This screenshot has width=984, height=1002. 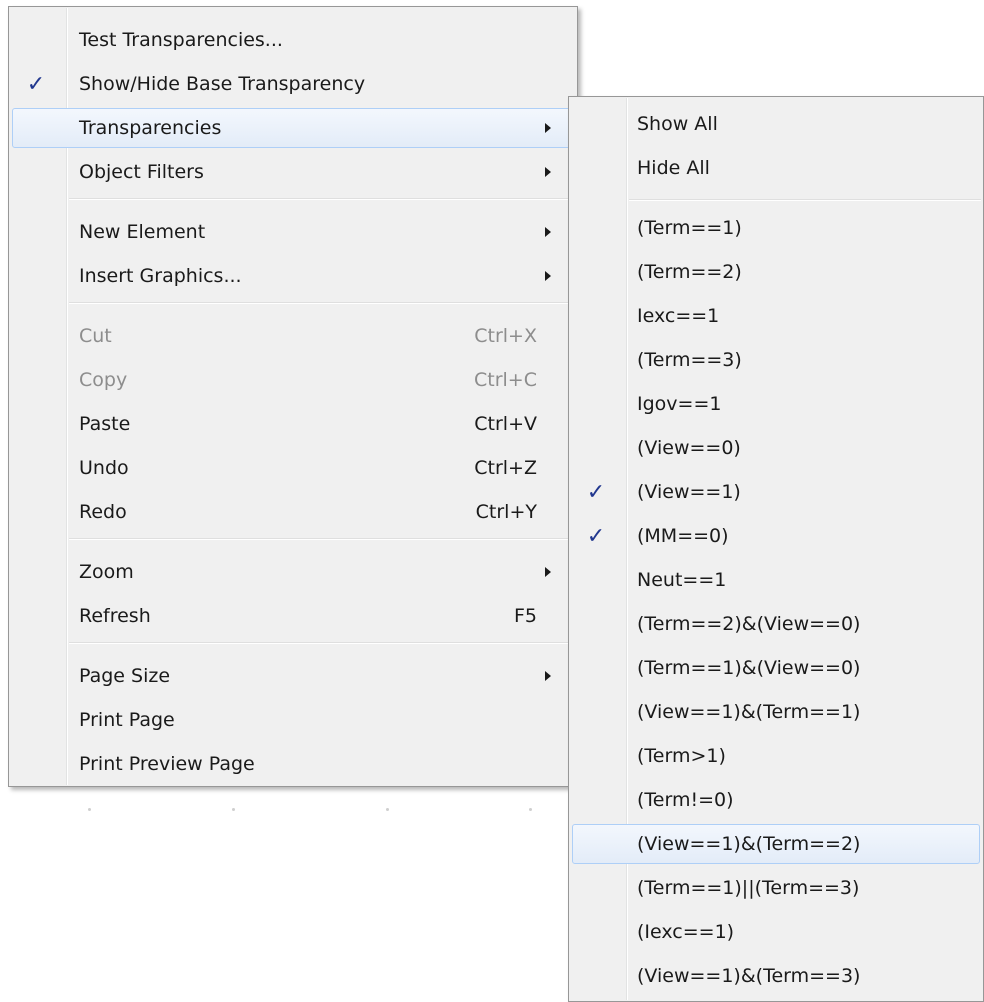 I want to click on menu-item-hide-all: Hide All, so click(x=776, y=168).